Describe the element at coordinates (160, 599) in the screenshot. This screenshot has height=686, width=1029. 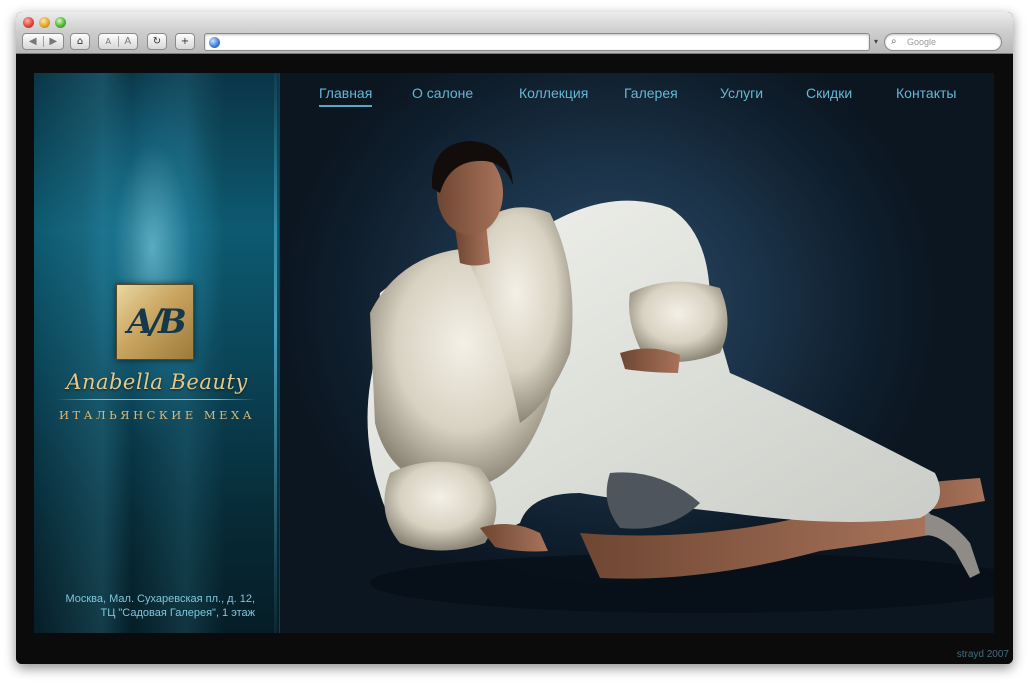
I see `address-line-1: Москва, Мал. Сухаревская пл., д. 12,` at that location.